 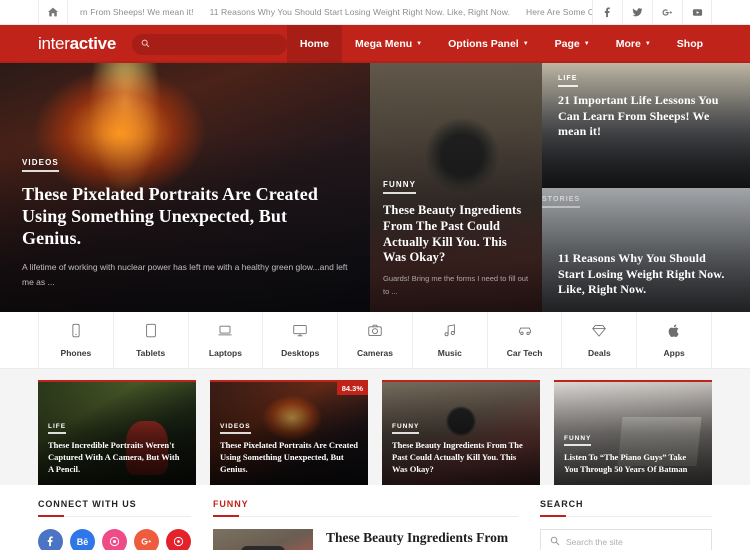 I want to click on post-thumbnail, so click(x=263, y=539).